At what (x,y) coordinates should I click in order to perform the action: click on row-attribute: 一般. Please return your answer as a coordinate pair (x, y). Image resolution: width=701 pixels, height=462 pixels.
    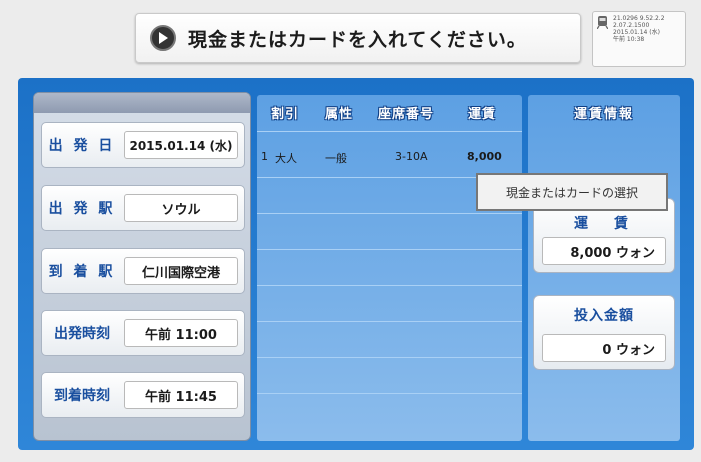
    Looking at the image, I should click on (336, 158).